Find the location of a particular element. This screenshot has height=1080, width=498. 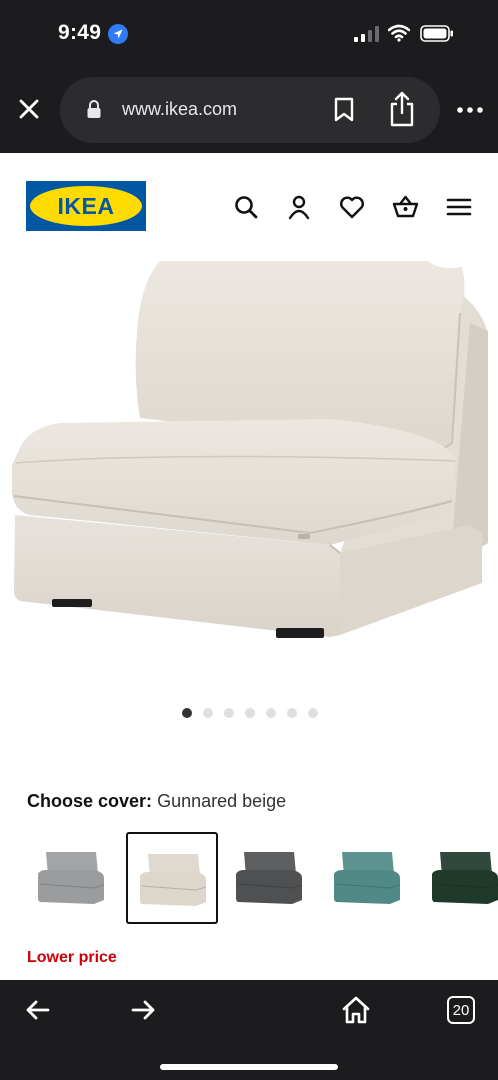

cover-value: Gunnared beige is located at coordinates (222, 801).